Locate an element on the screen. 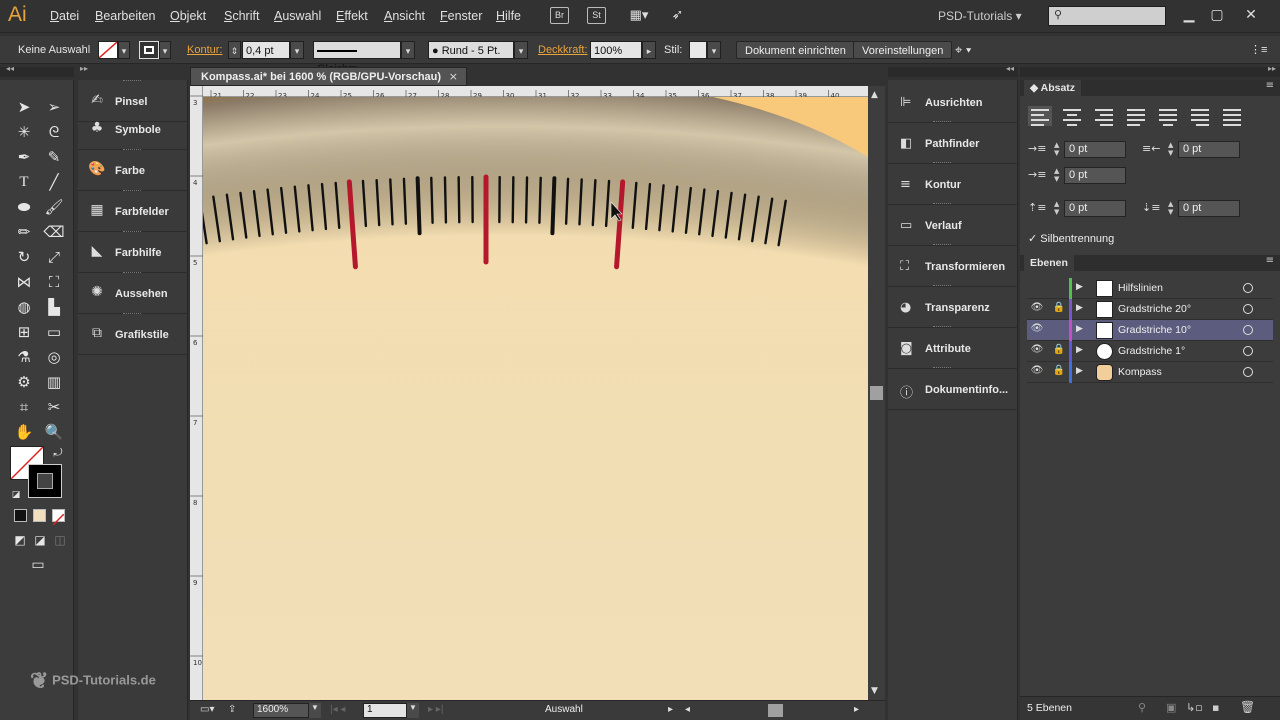 The image size is (1280, 720). new-sublayer-icon: ↳▫ is located at coordinates (1194, 707).